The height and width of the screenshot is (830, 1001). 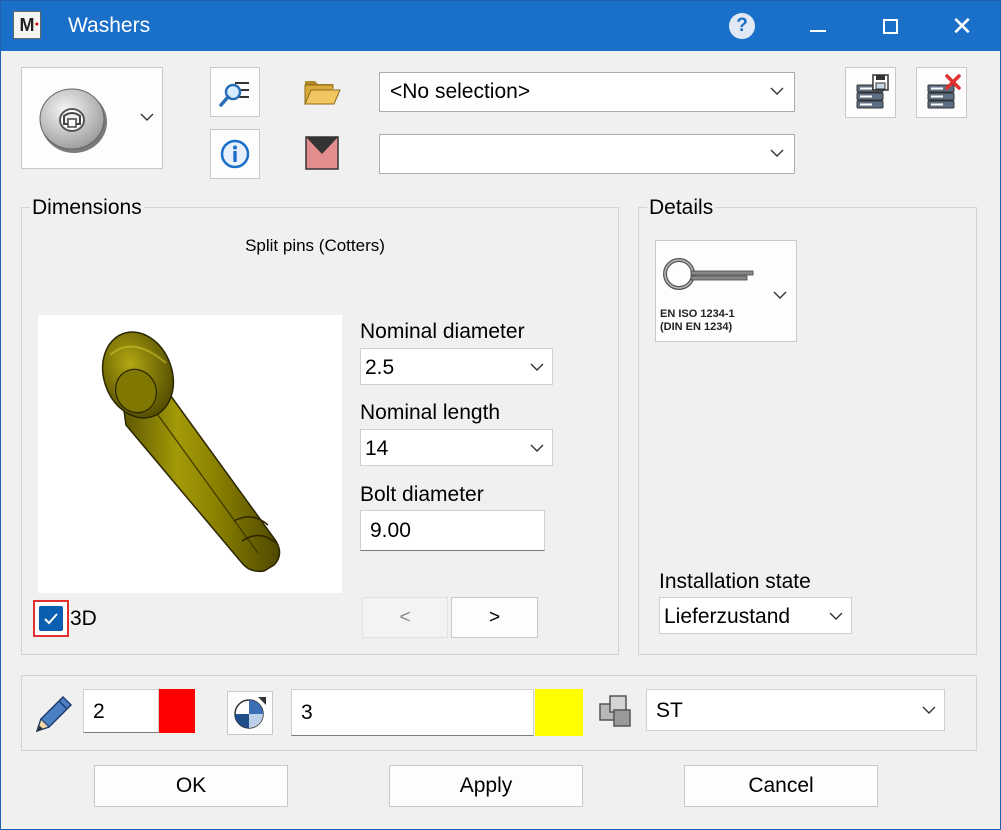 What do you see at coordinates (697, 320) in the screenshot?
I see `standard-label: EN ISO 1234-1 (DIN EN 1234)` at bounding box center [697, 320].